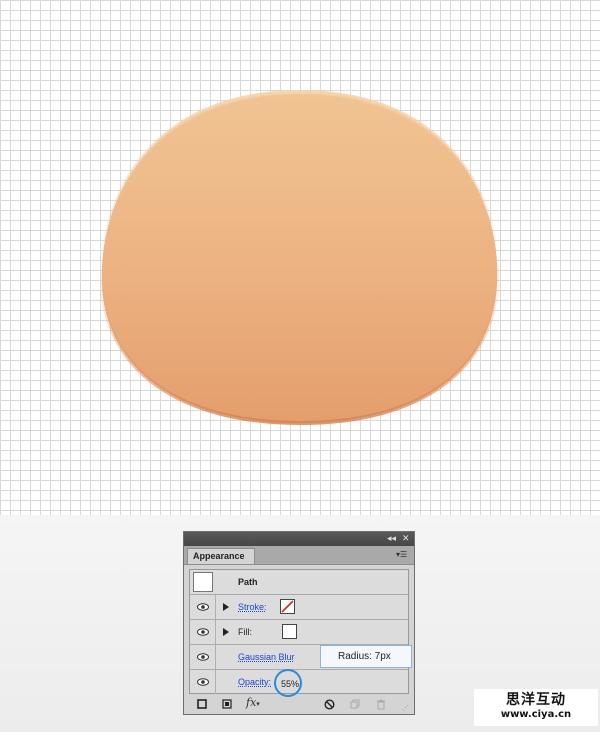  I want to click on path-thumbnail, so click(203, 582).